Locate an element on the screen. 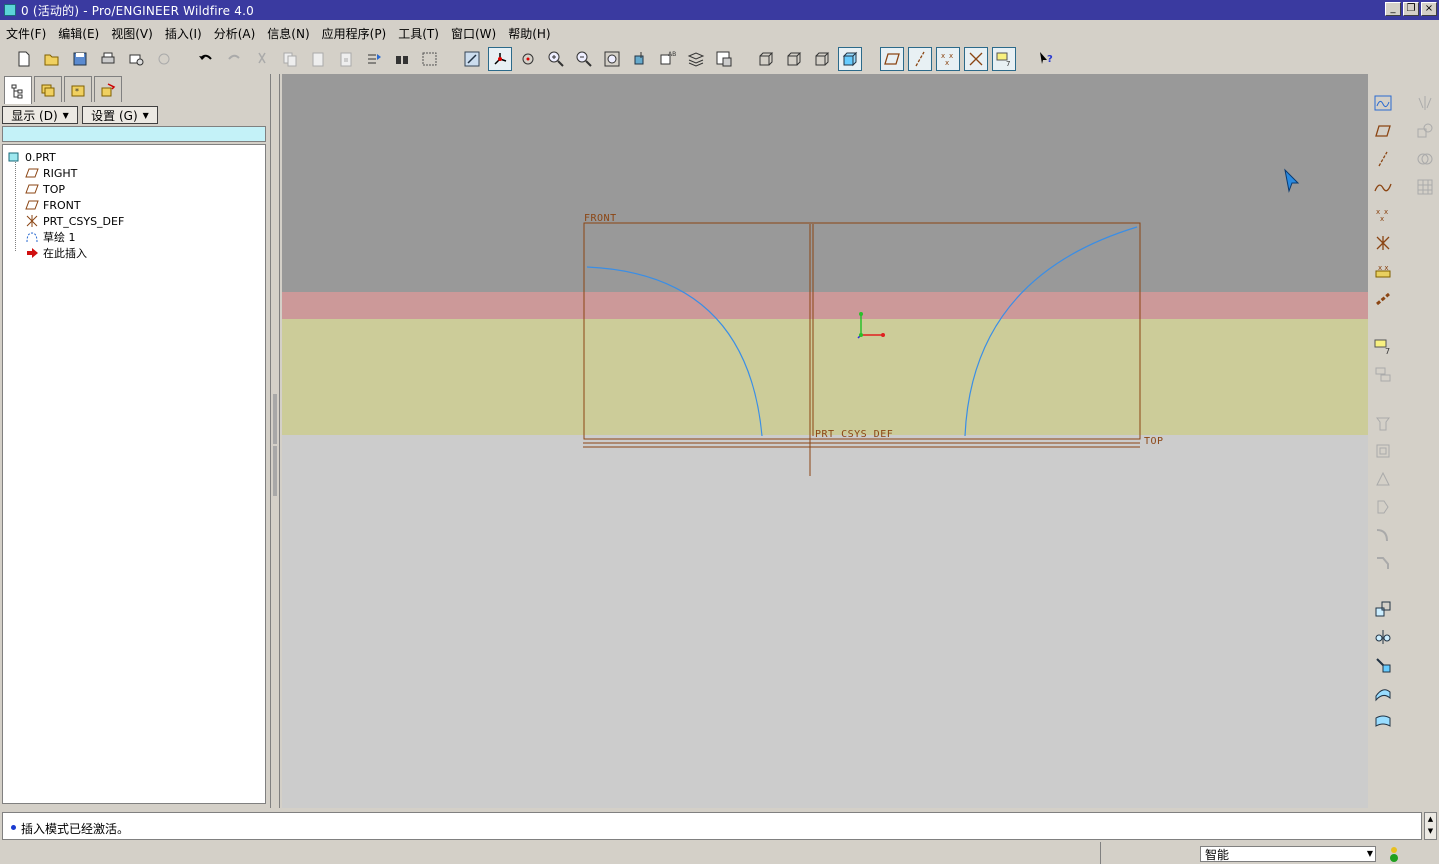 The width and height of the screenshot is (1439, 864). view-manager-button is located at coordinates (724, 59).